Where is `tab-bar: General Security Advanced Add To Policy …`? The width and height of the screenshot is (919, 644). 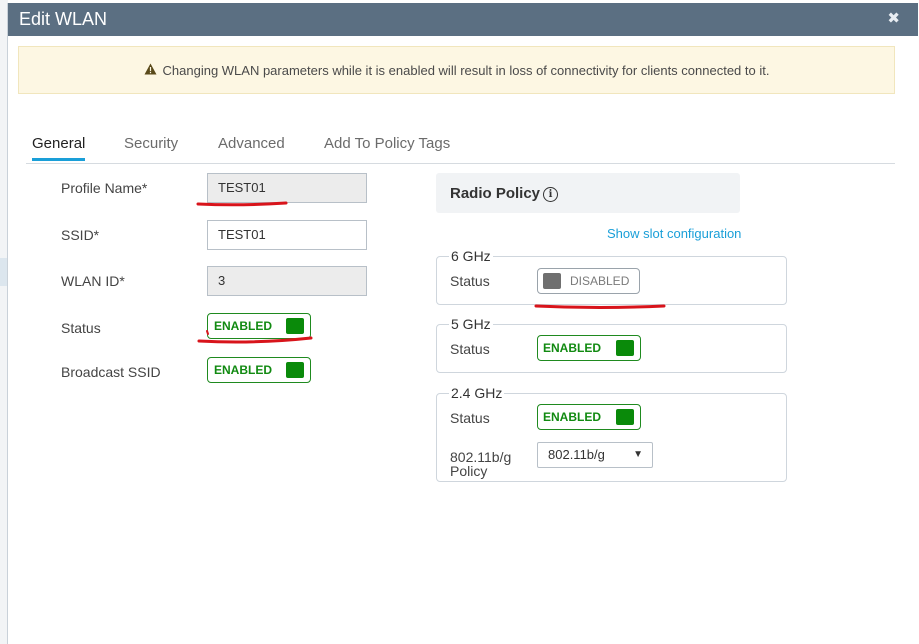 tab-bar: General Security Advanced Add To Policy … is located at coordinates (460, 149).